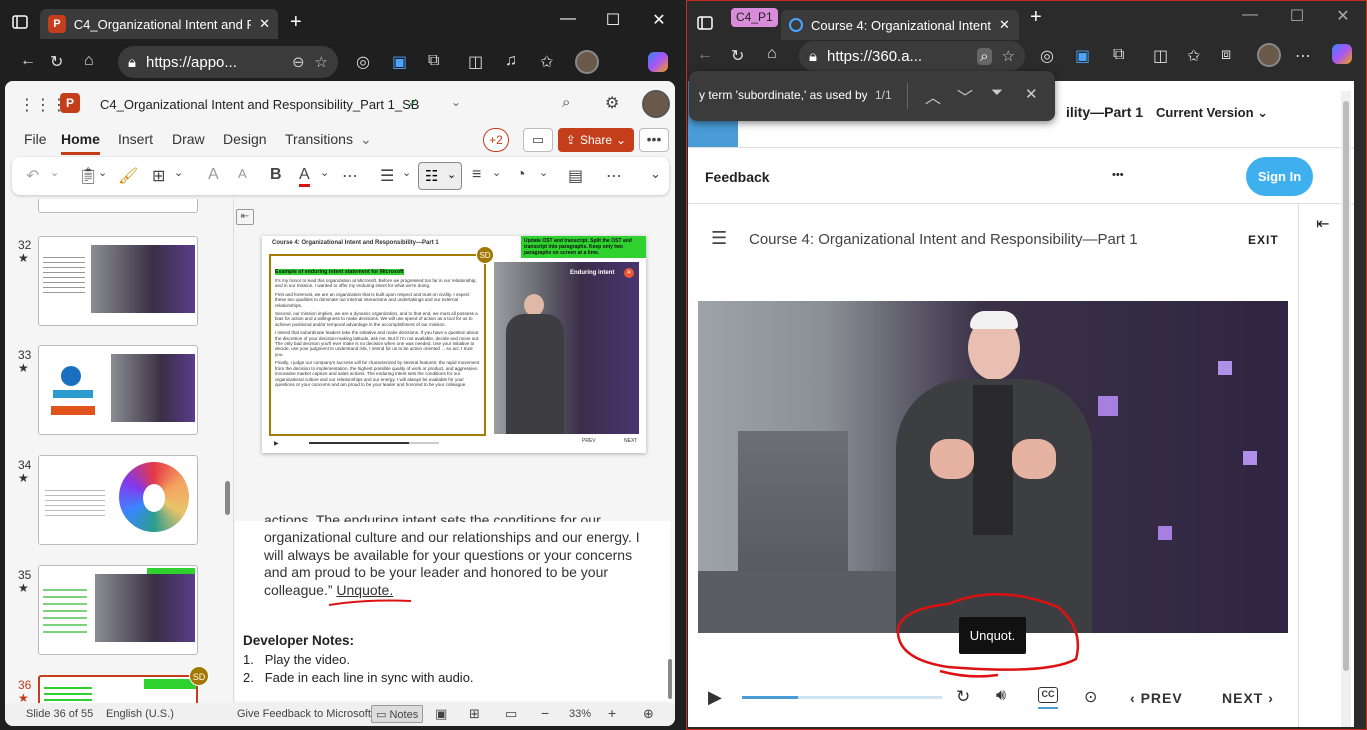 The height and width of the screenshot is (730, 1367). What do you see at coordinates (538, 140) in the screenshot?
I see `comments-icon: ▭` at bounding box center [538, 140].